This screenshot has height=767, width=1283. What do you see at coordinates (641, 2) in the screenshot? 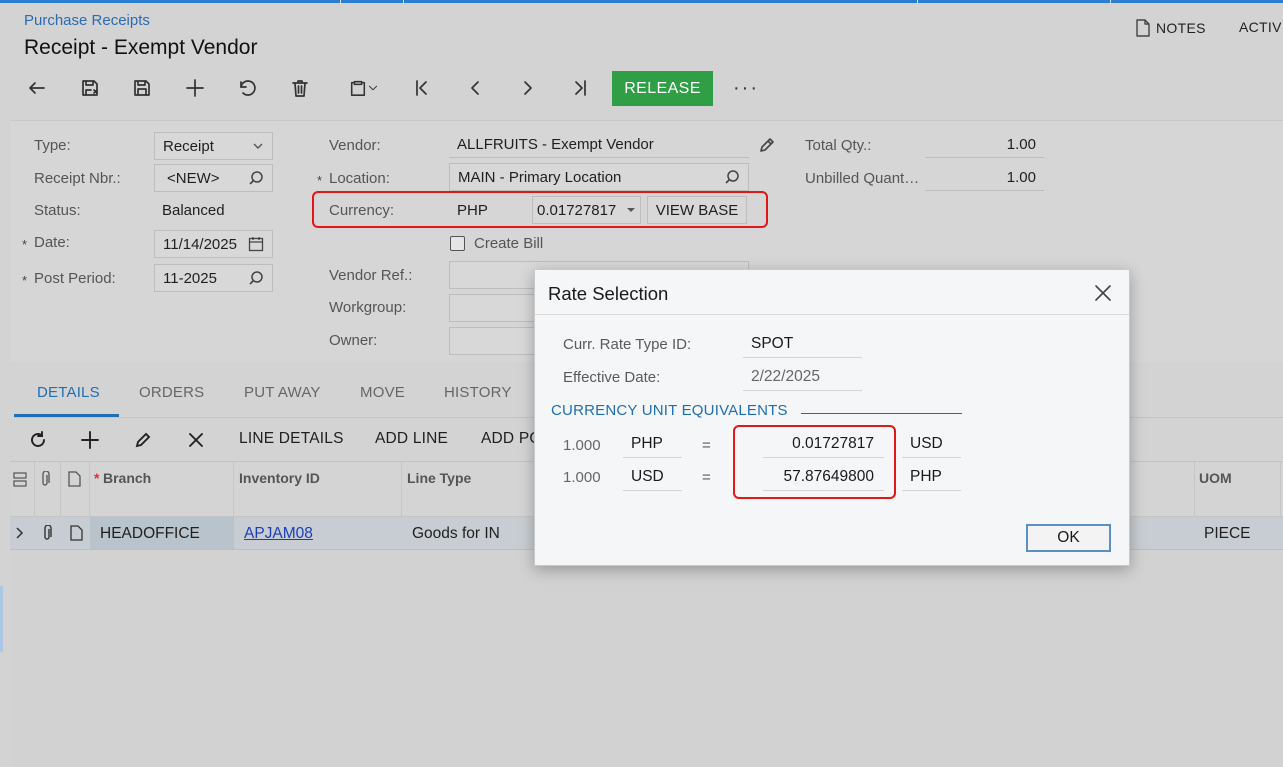
I see `top-accent-bar` at bounding box center [641, 2].